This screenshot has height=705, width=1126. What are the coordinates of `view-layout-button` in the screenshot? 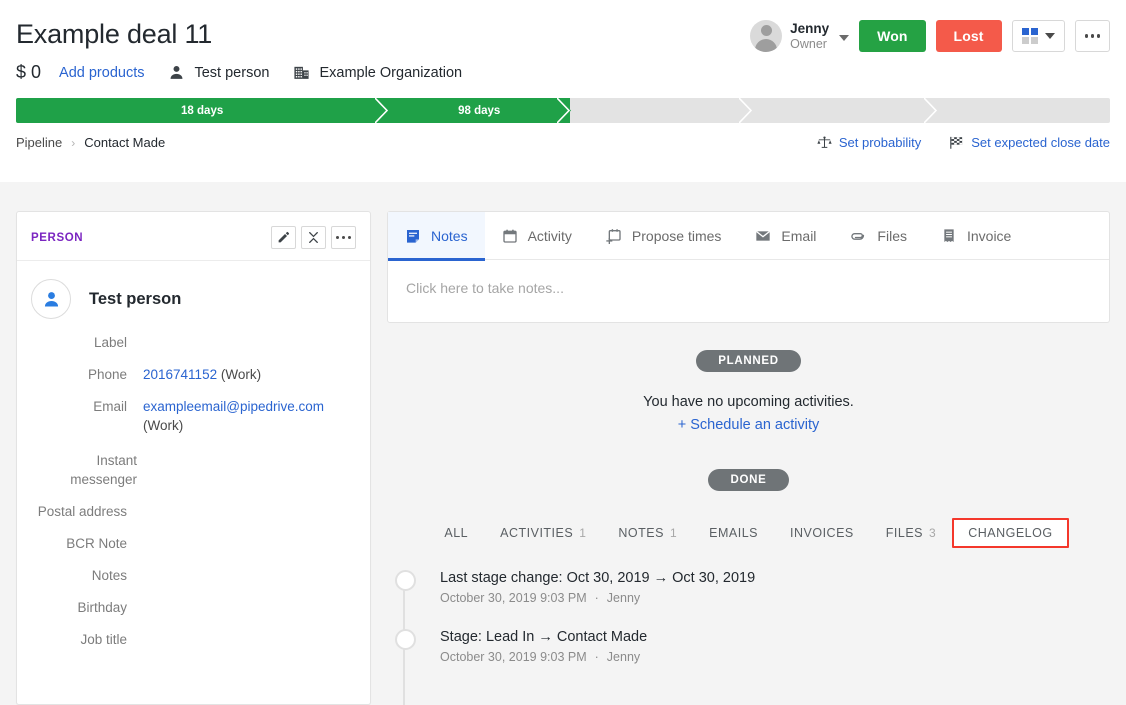 It's located at (1038, 36).